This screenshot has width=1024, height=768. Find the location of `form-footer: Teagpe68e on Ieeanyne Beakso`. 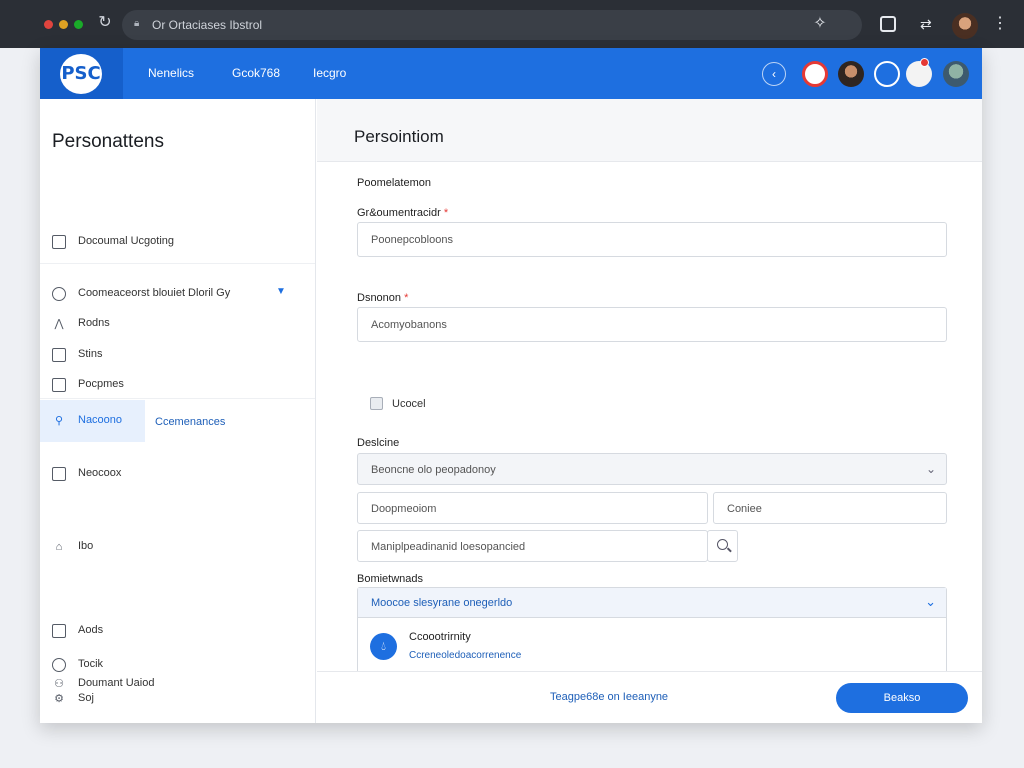

form-footer: Teagpe68e on Ieeanyne Beakso is located at coordinates (649, 697).